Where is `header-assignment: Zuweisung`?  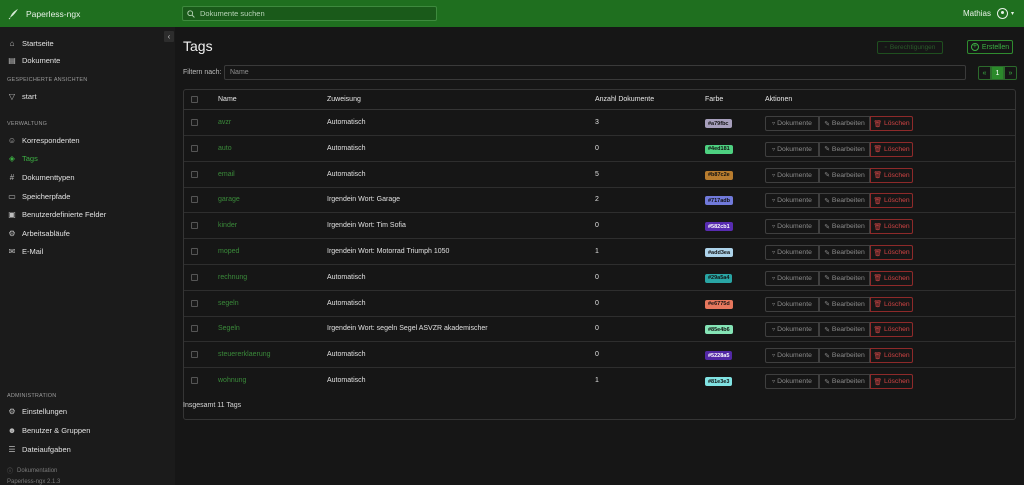
header-assignment: Zuweisung is located at coordinates (344, 99).